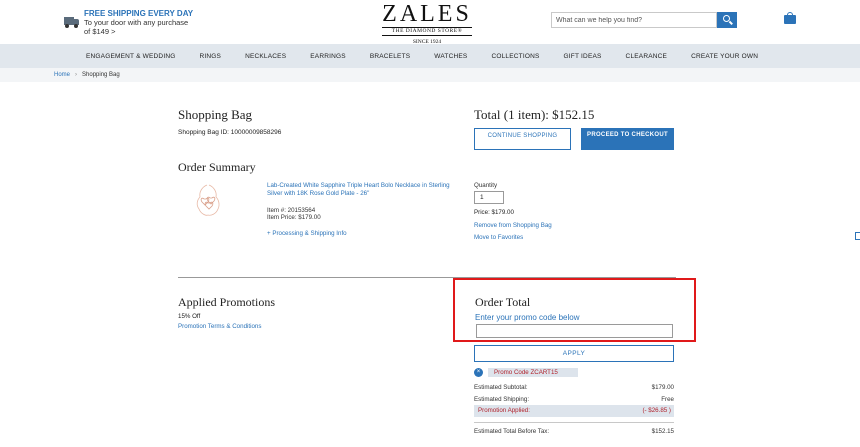 The image size is (860, 447). Describe the element at coordinates (265, 56) in the screenshot. I see `nav-necklaces: NECKLACES` at that location.